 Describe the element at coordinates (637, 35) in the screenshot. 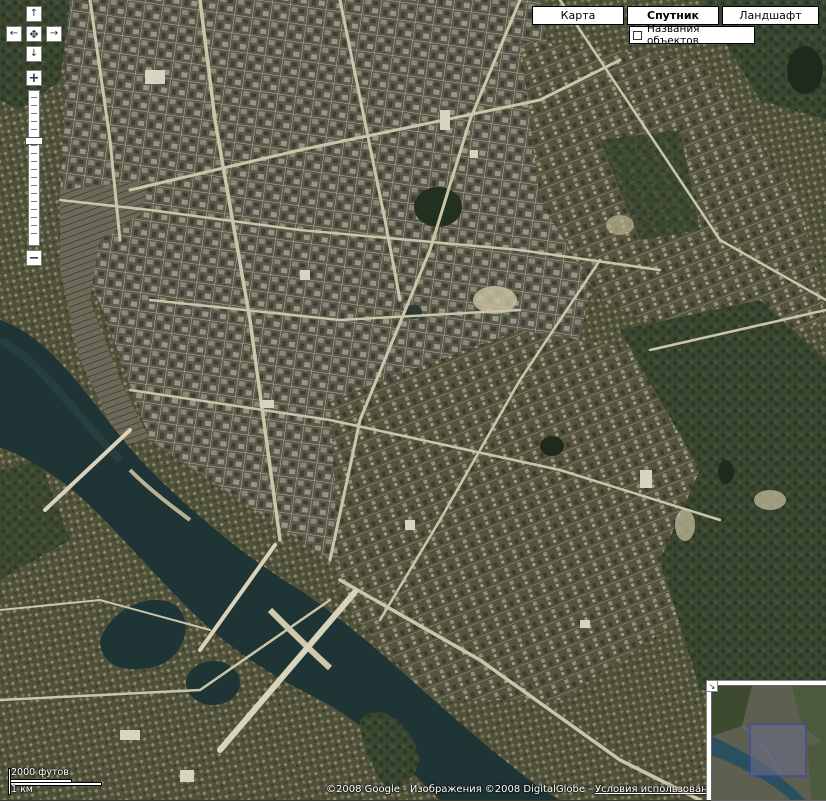

I see `labels-checkbox` at that location.